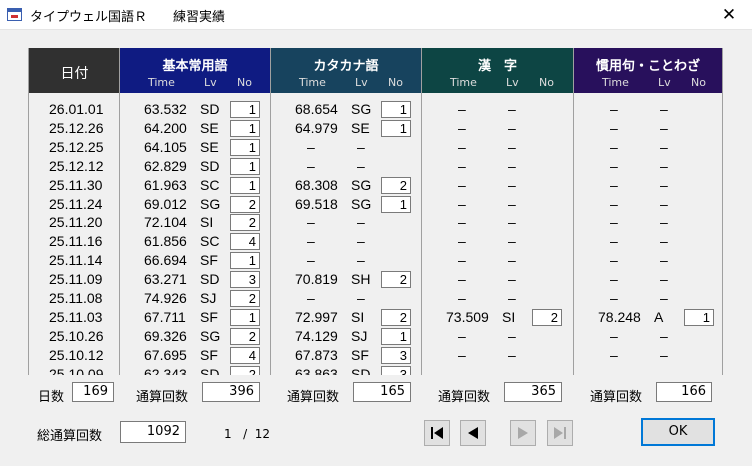 Image resolution: width=752 pixels, height=466 pixels. Describe the element at coordinates (245, 370) in the screenshot. I see `kihon-no-cell: 2` at that location.